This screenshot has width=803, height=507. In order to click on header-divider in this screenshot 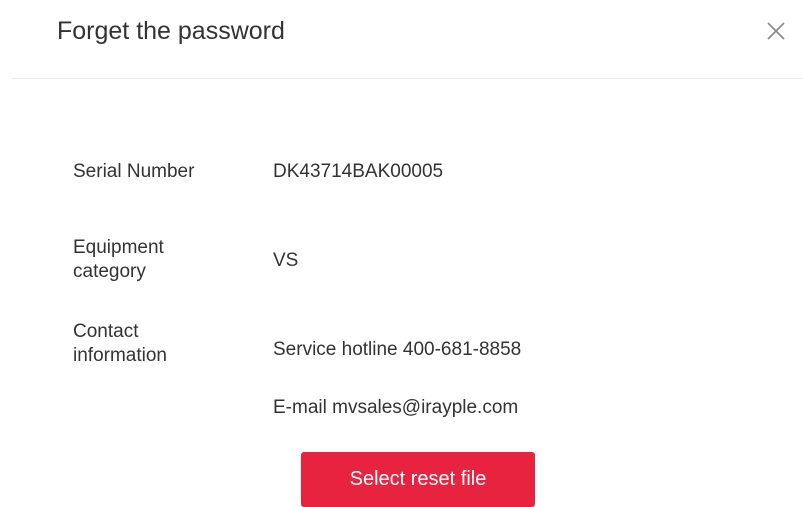, I will do `click(407, 78)`.